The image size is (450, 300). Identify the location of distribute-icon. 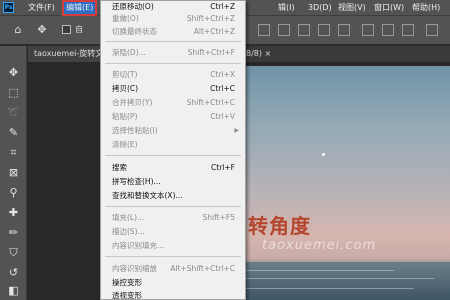
(324, 30).